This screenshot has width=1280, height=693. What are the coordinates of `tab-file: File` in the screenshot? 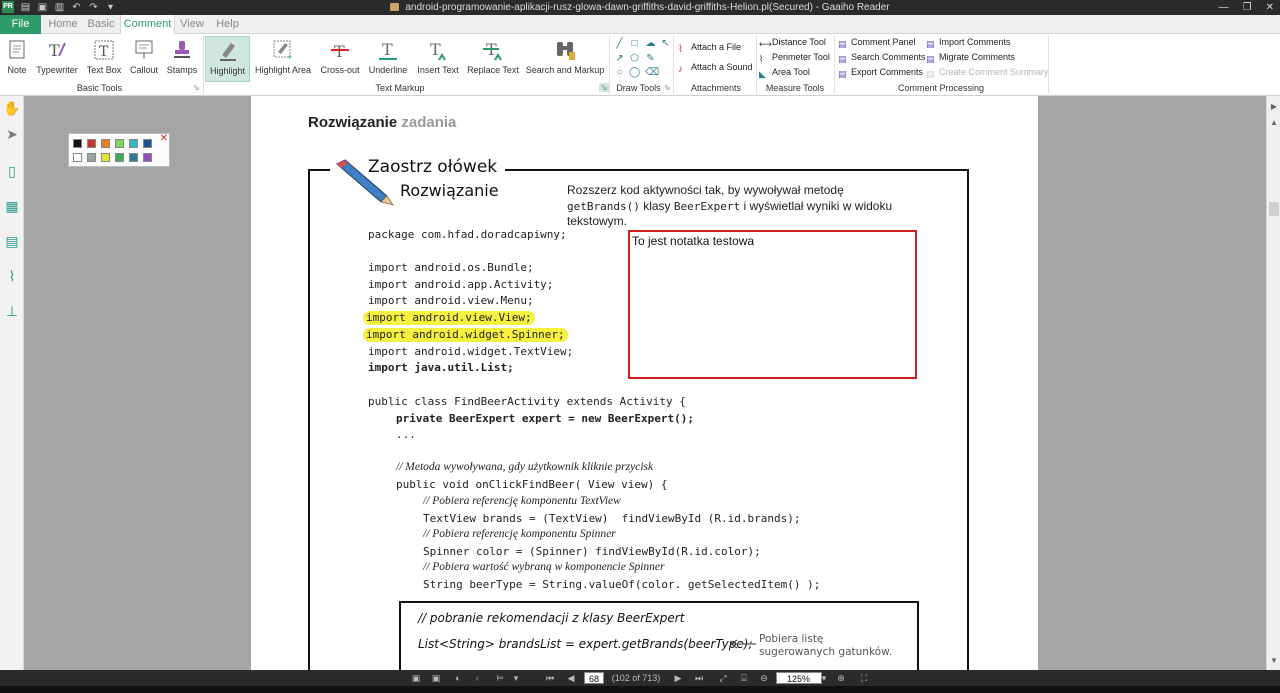 It's located at (20, 24).